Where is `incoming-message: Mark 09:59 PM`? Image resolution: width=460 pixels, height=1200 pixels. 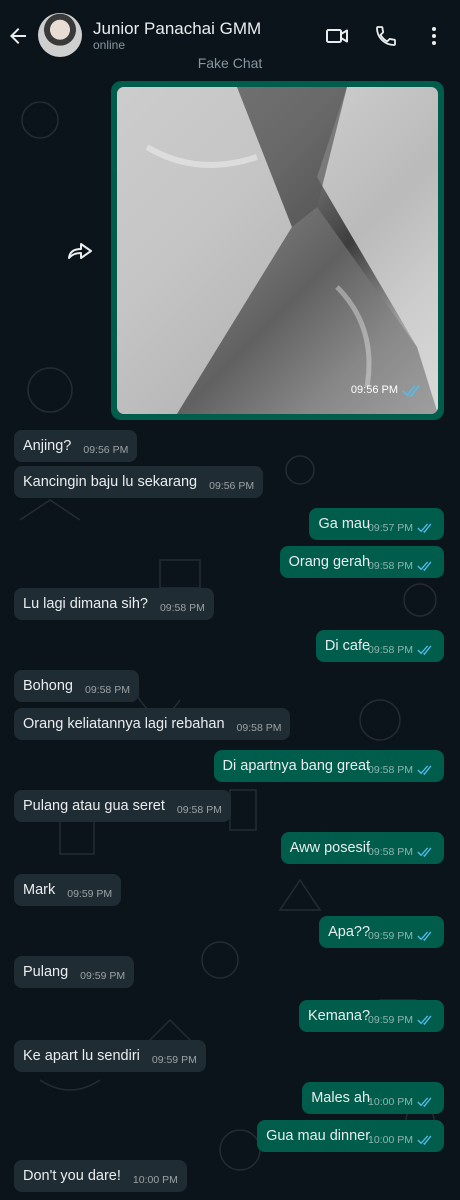
incoming-message: Mark 09:59 PM is located at coordinates (68, 890).